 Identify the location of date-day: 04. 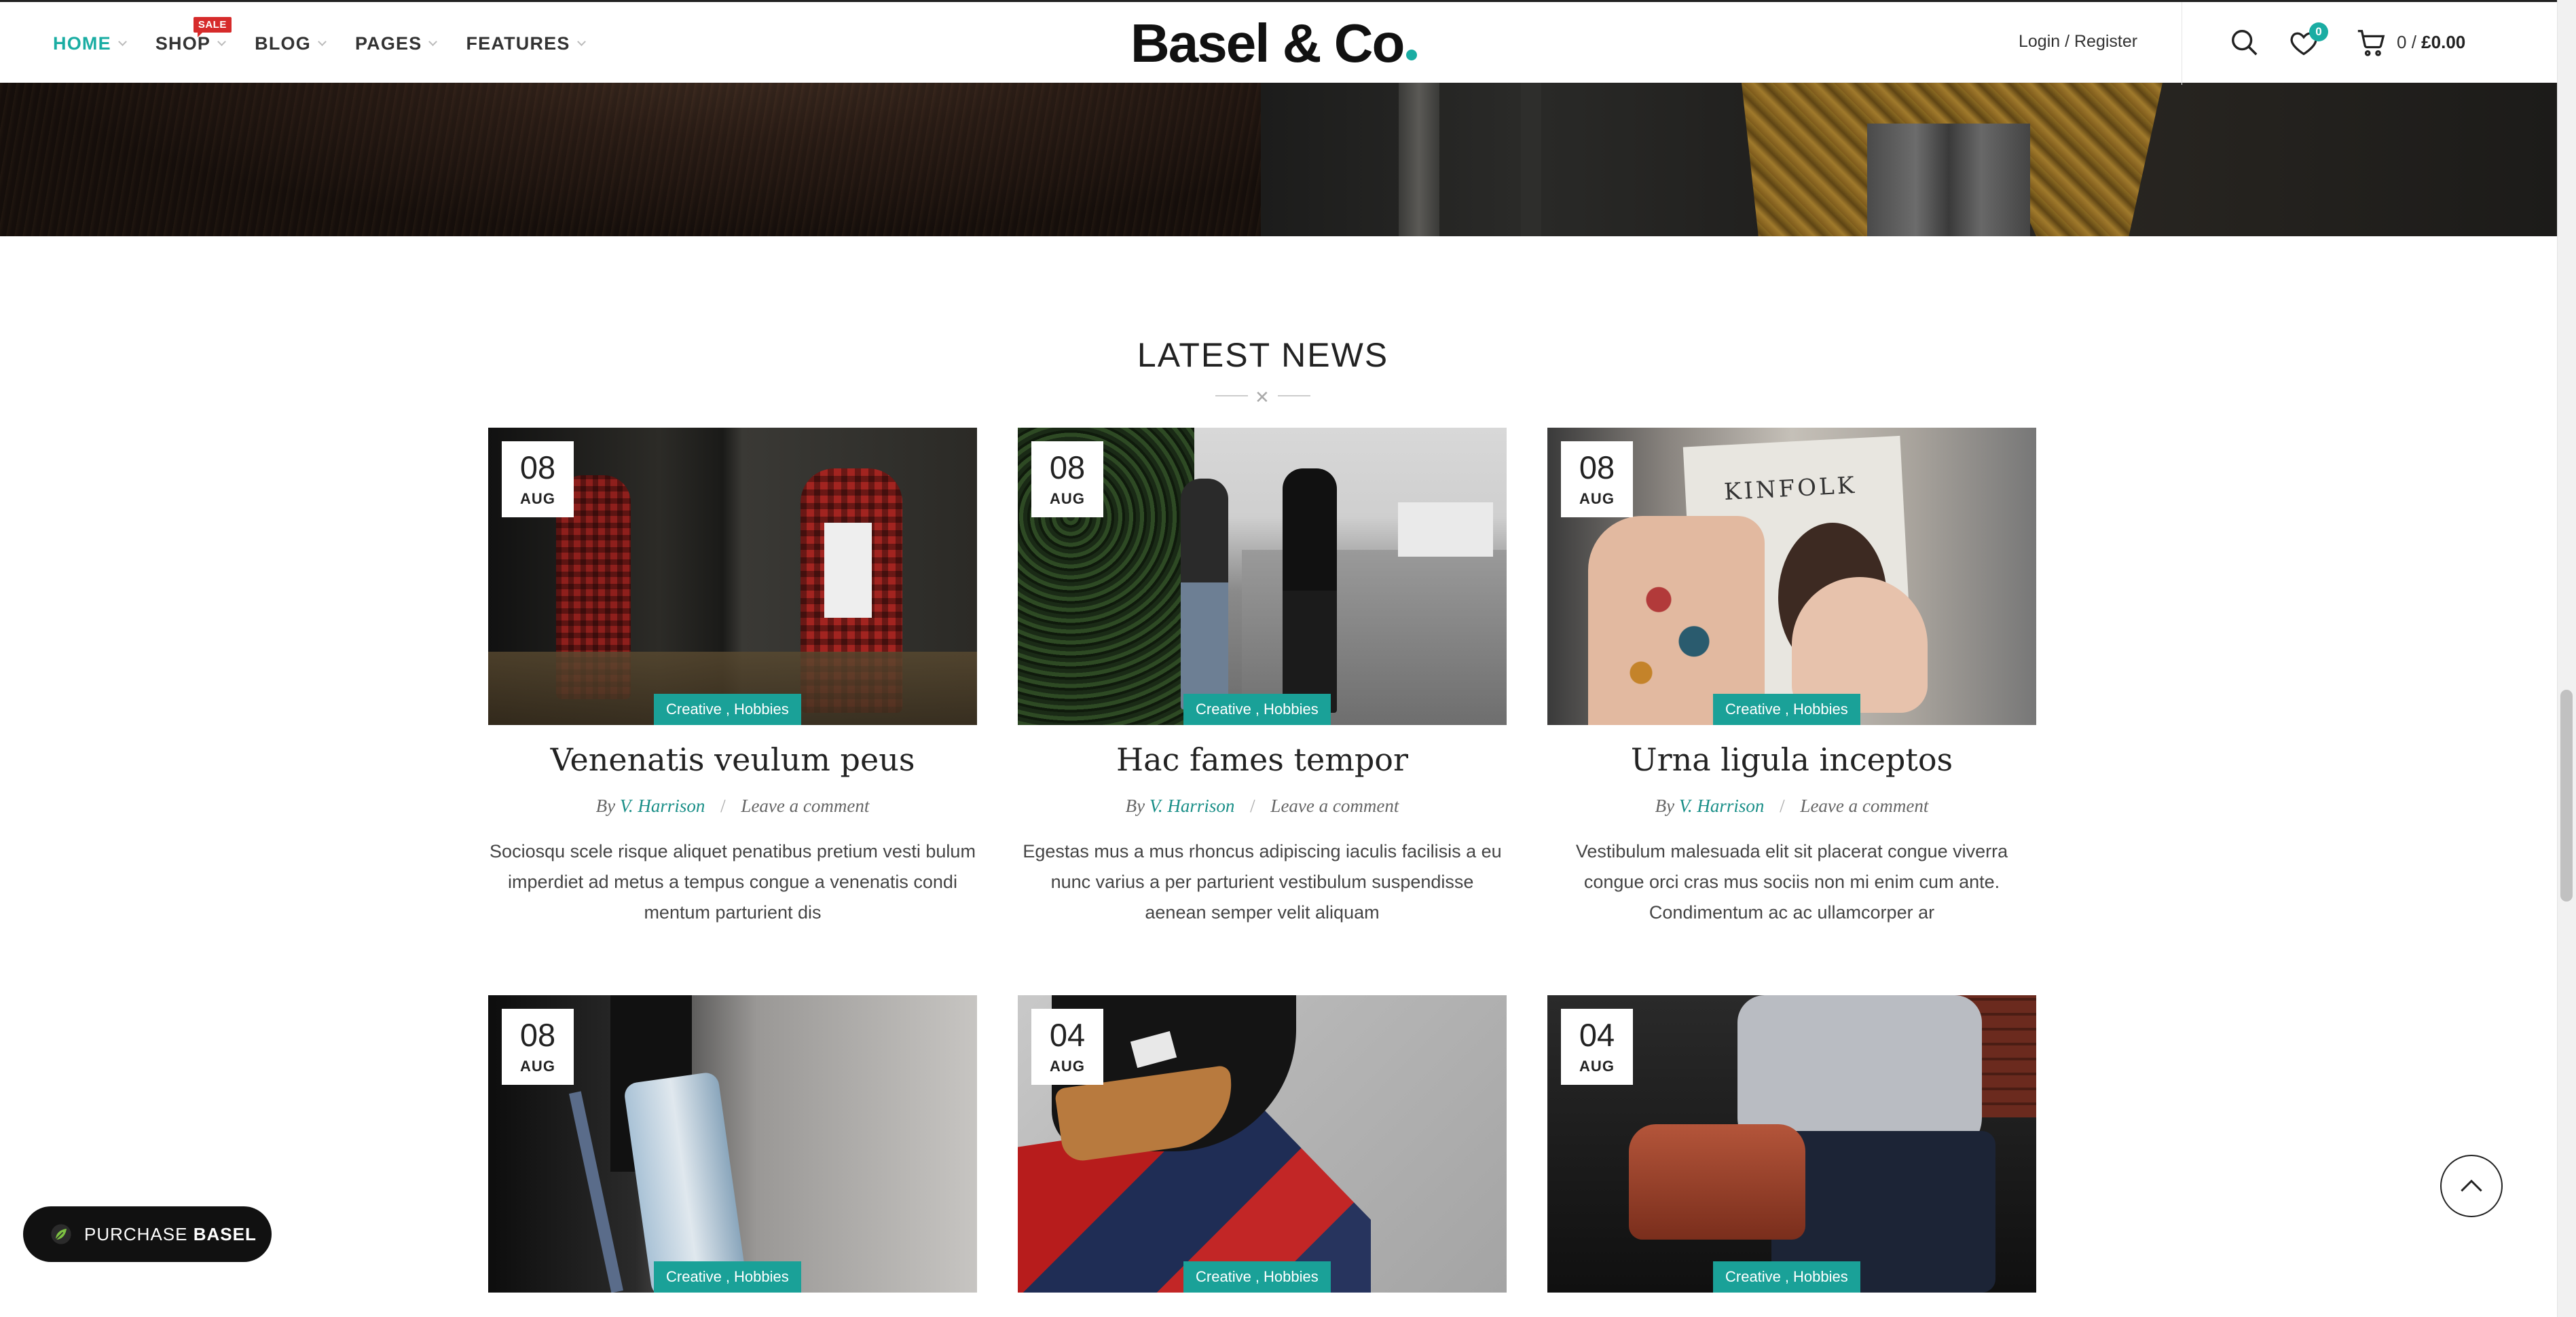
(1067, 1034).